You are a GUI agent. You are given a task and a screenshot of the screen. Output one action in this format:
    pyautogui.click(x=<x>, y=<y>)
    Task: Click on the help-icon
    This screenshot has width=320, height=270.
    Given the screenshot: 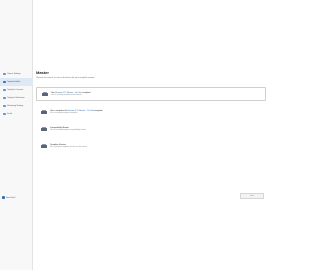 What is the action you would take?
    pyautogui.click(x=3, y=197)
    